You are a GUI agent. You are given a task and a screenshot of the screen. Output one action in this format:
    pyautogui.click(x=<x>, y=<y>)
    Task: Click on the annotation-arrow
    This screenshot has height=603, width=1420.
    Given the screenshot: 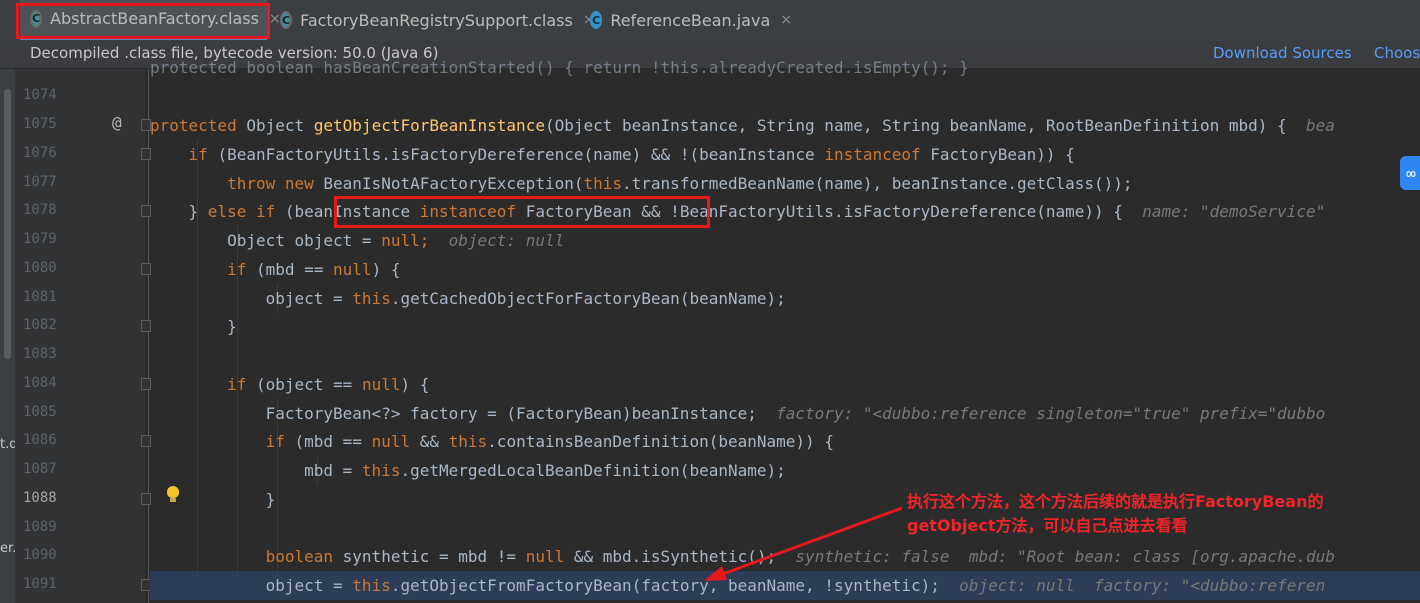 What is the action you would take?
    pyautogui.click(x=803, y=543)
    